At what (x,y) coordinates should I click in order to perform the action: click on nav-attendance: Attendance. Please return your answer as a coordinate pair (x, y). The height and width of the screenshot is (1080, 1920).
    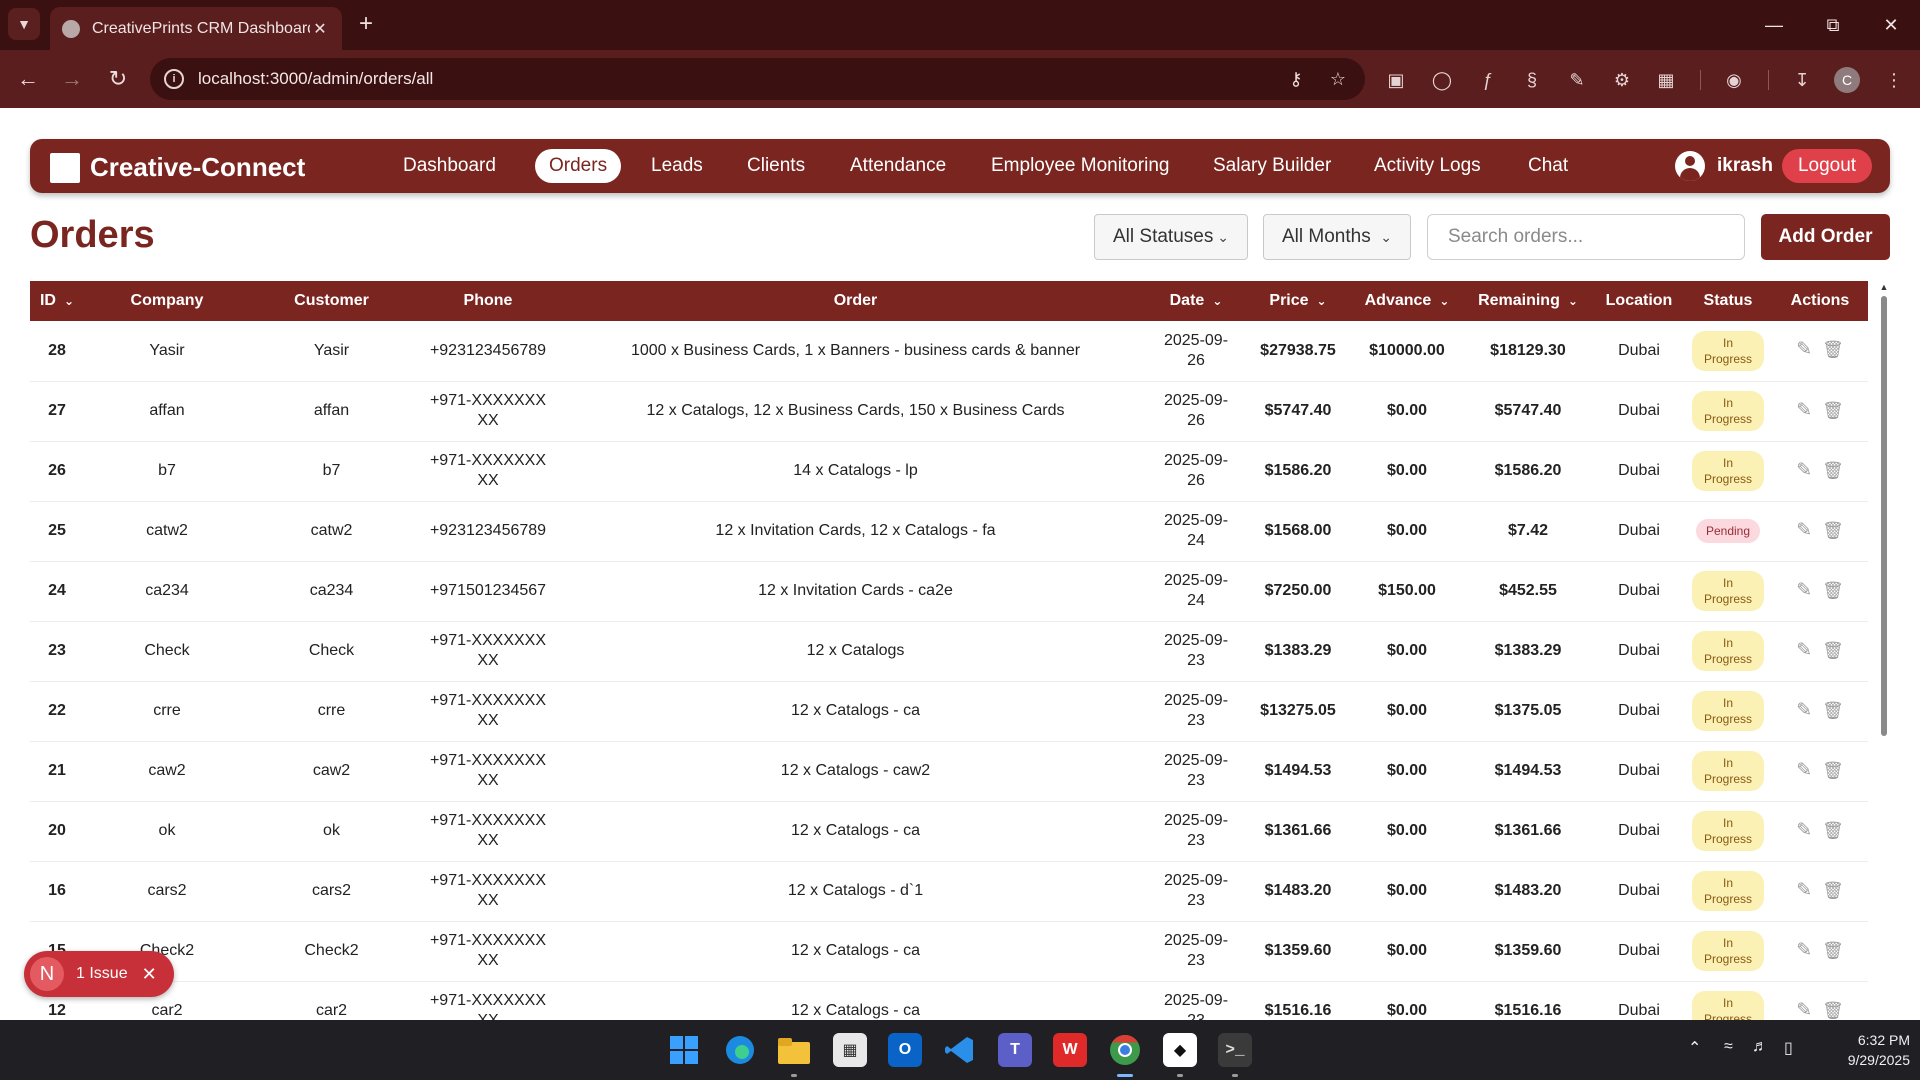
    Looking at the image, I should click on (898, 166).